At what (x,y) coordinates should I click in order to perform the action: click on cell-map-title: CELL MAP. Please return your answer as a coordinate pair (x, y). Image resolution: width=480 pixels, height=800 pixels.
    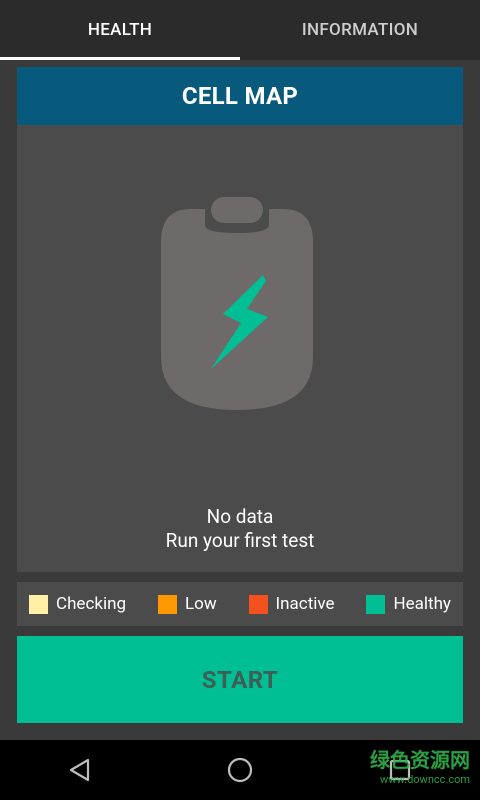
    Looking at the image, I should click on (240, 96).